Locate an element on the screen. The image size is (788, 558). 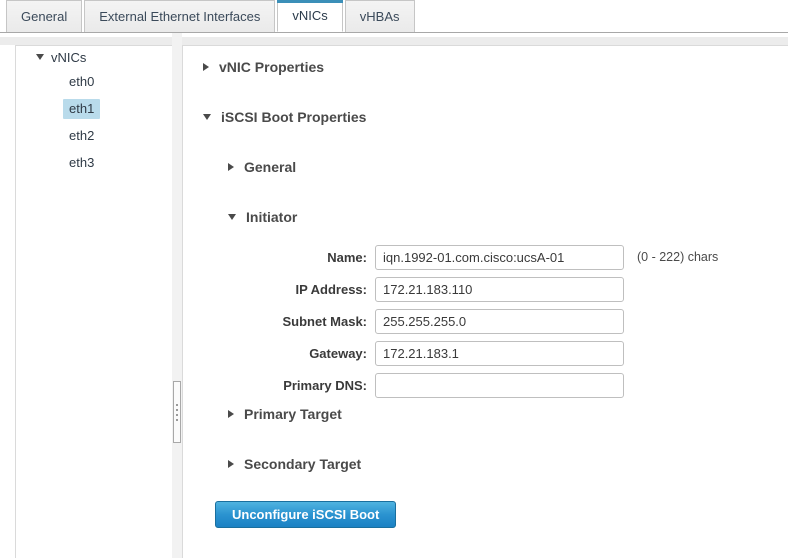
tree-item-eth0: eth0 is located at coordinates (96, 81).